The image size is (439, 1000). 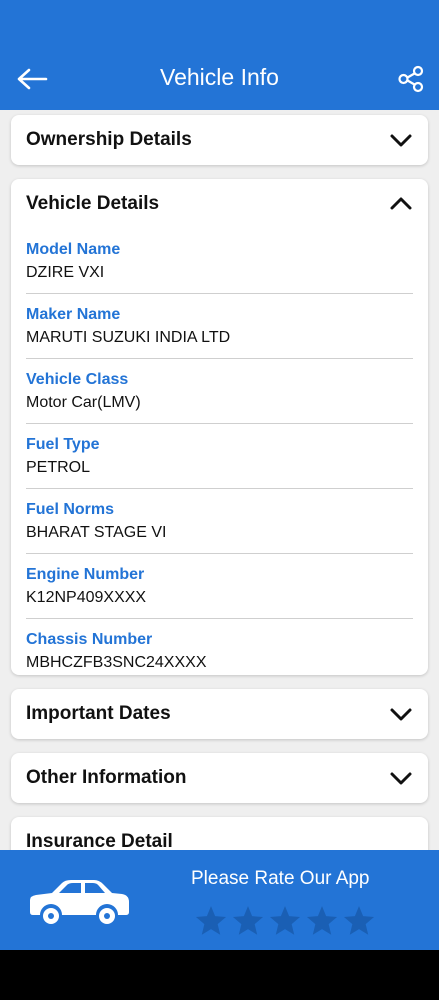 What do you see at coordinates (70, 509) in the screenshot?
I see `field-label: Fuel Norms` at bounding box center [70, 509].